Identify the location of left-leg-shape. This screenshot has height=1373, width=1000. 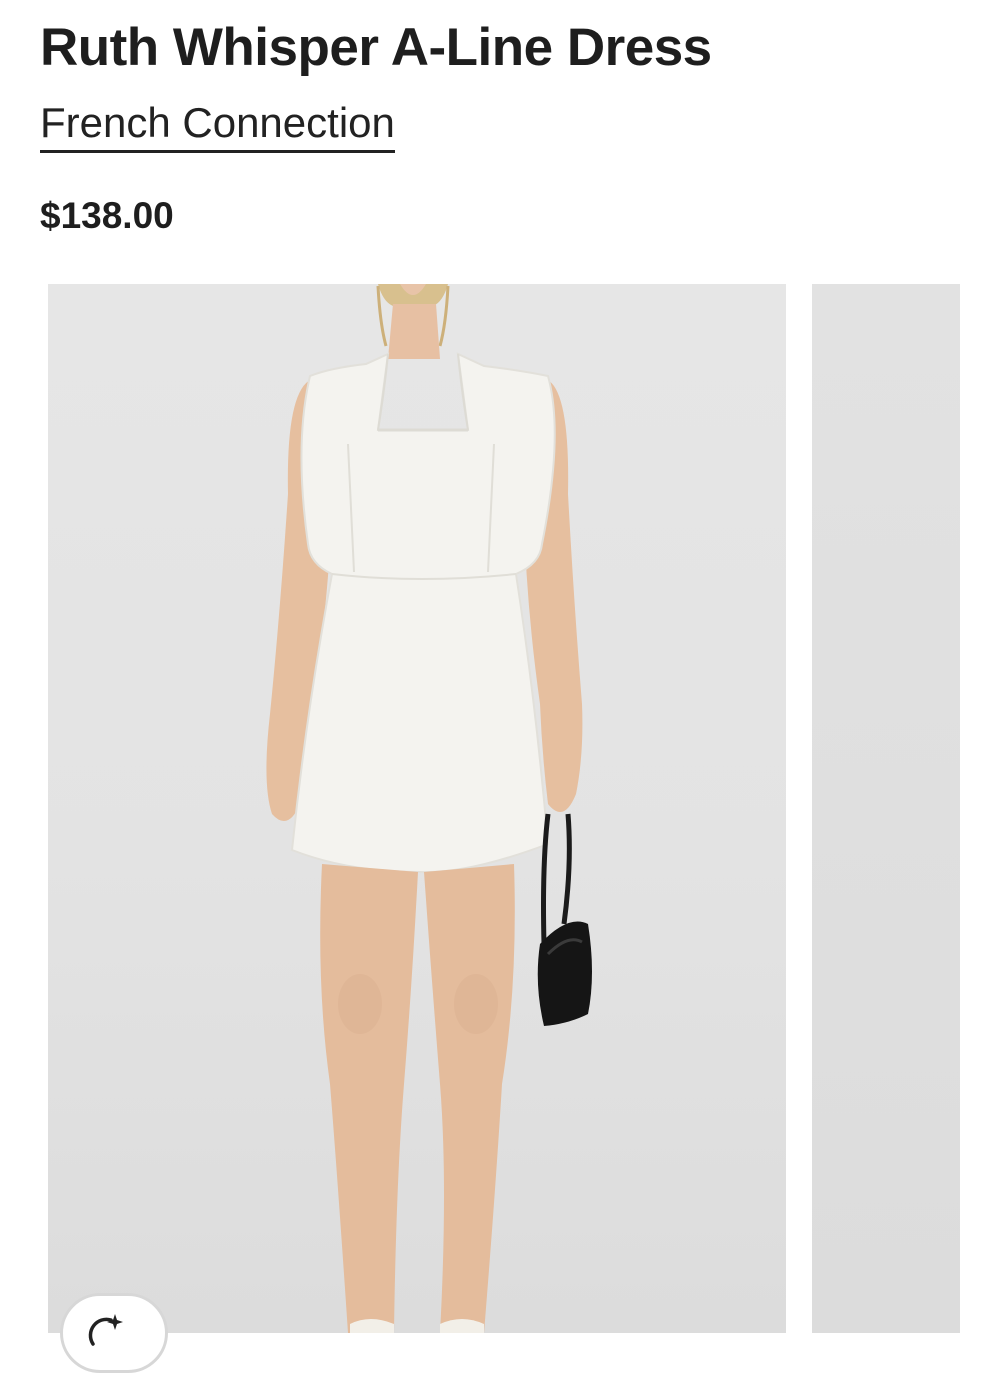
(369, 1098).